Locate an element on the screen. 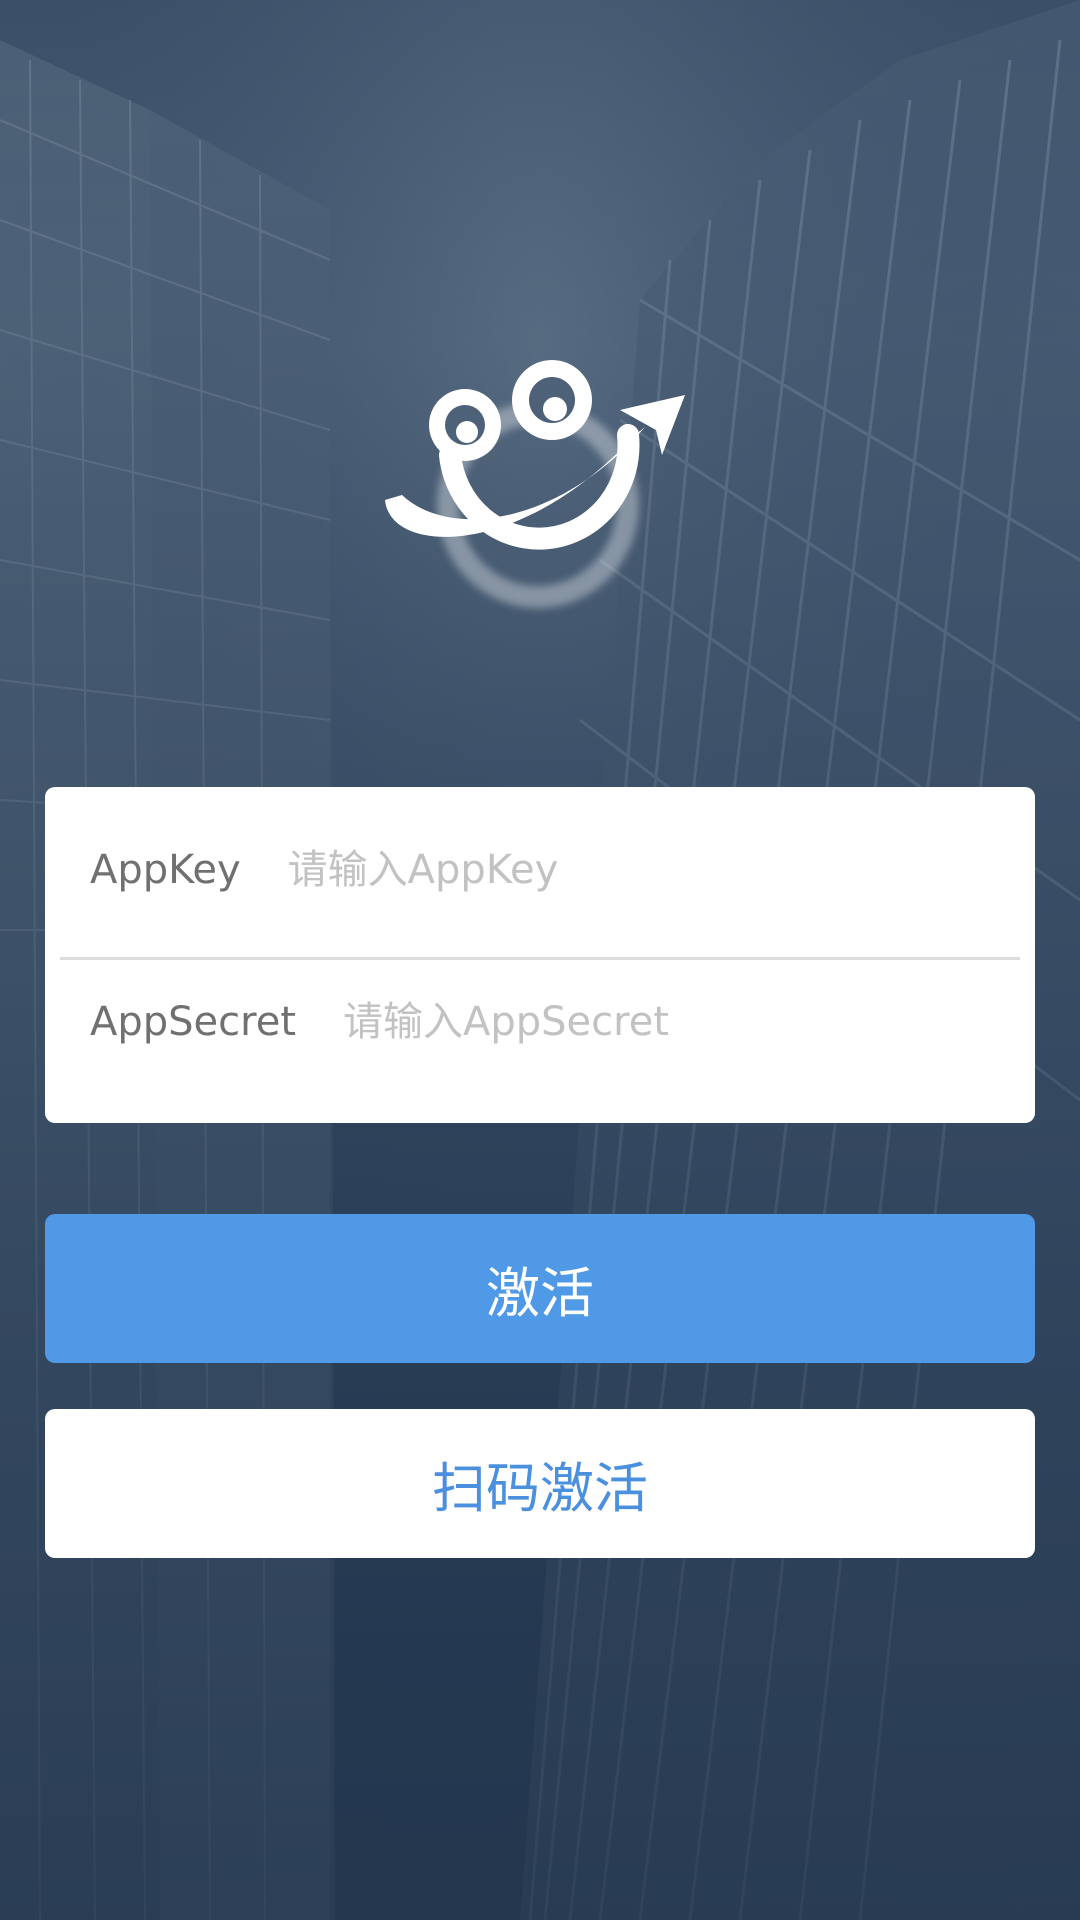 Image resolution: width=1080 pixels, height=1920 pixels. appsecret-input is located at coordinates (643, 1022).